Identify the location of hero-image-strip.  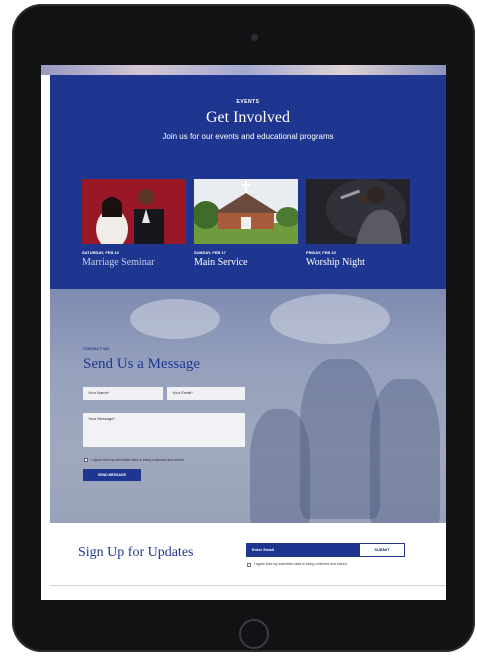
(243, 70).